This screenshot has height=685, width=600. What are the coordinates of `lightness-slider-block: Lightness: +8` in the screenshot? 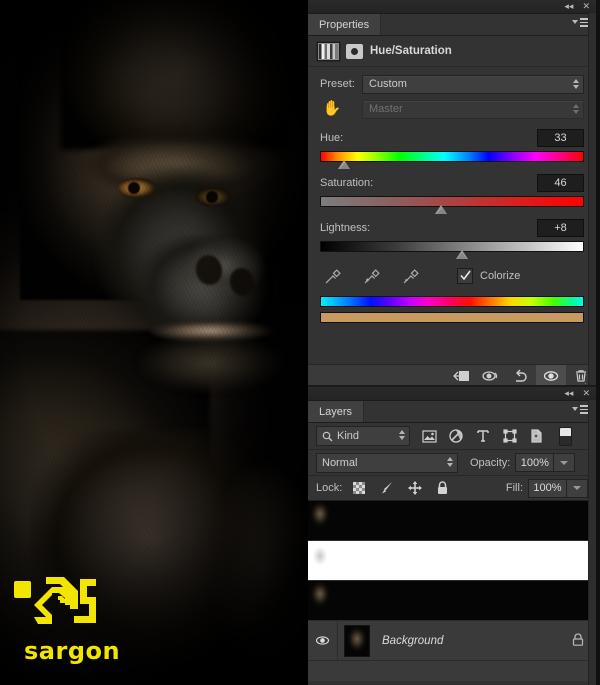 It's located at (452, 239).